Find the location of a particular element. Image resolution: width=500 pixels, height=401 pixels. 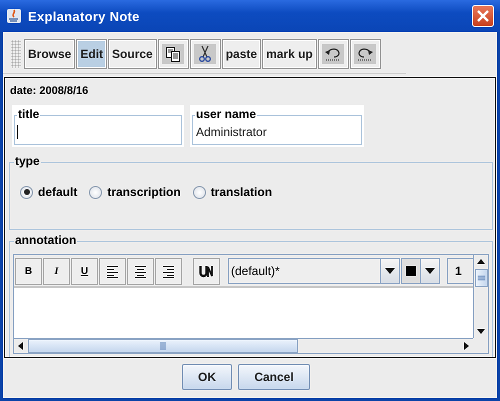

radio-option: transcription is located at coordinates (135, 192).